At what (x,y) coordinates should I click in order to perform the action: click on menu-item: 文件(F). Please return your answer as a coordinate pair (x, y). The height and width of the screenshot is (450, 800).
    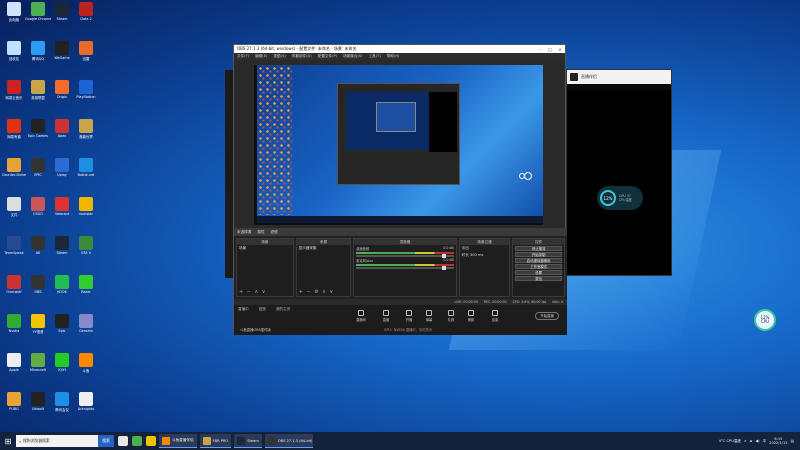
    Looking at the image, I should click on (243, 56).